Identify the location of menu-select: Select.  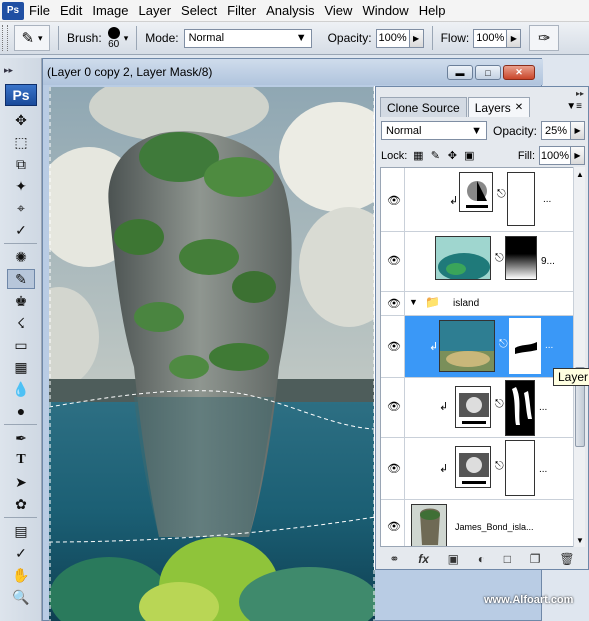
(199, 11).